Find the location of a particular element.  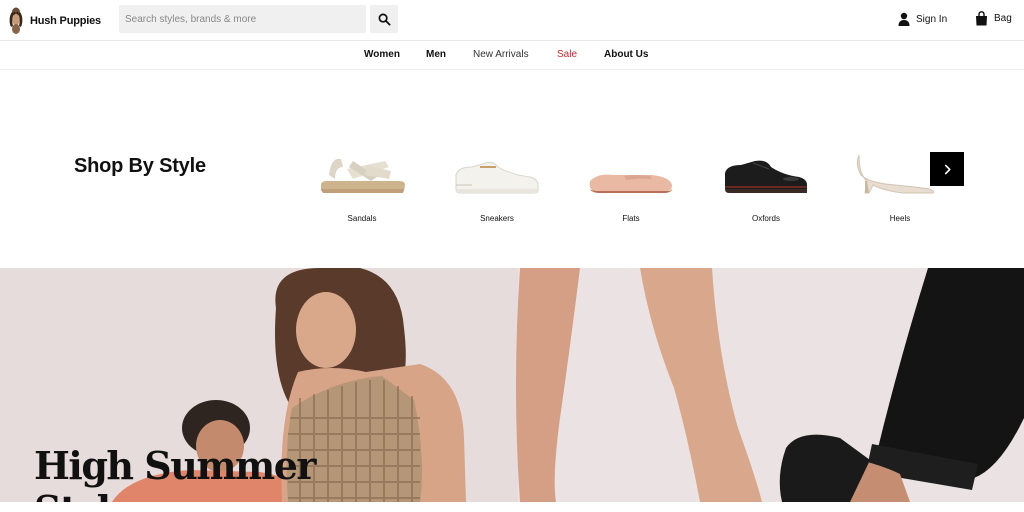

brand-logo: Hush Puppies is located at coordinates (54, 21).